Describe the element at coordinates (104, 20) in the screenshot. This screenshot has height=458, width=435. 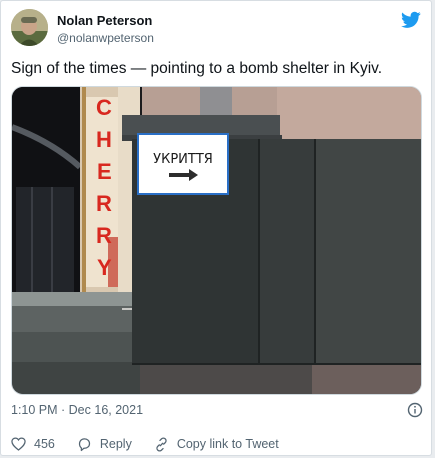
I see `author-name: Nolan Peterson` at that location.